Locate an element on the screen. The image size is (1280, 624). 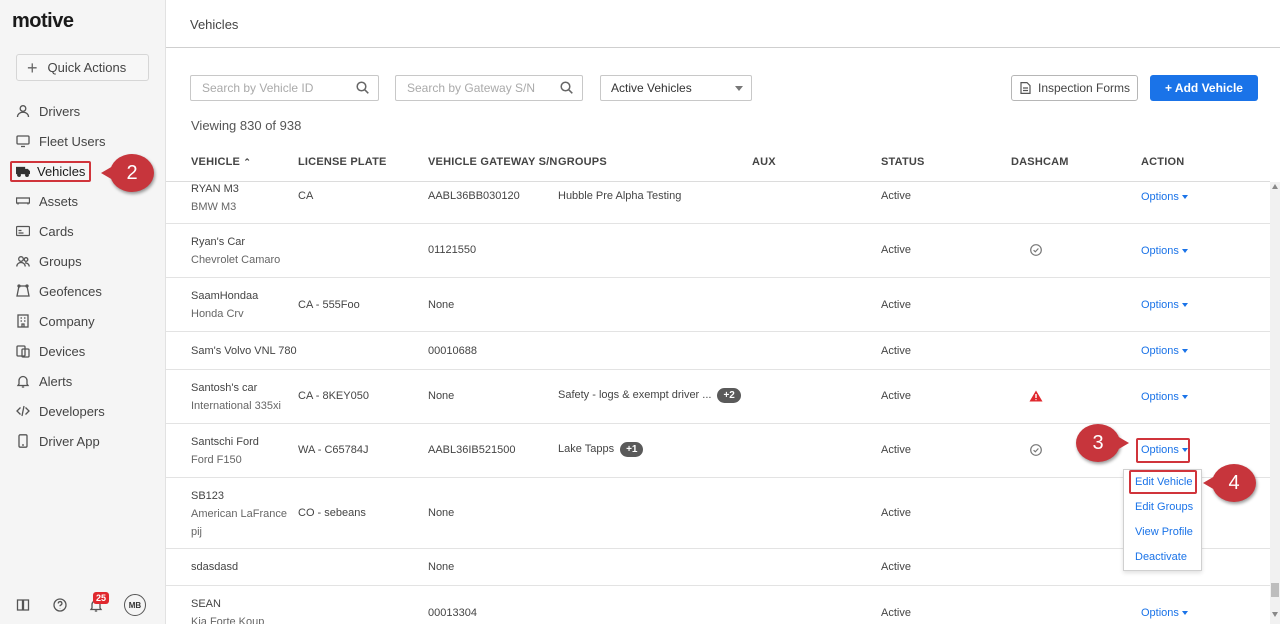
sidebar-item-fleet-users: Fleet Users is located at coordinates (83, 141).